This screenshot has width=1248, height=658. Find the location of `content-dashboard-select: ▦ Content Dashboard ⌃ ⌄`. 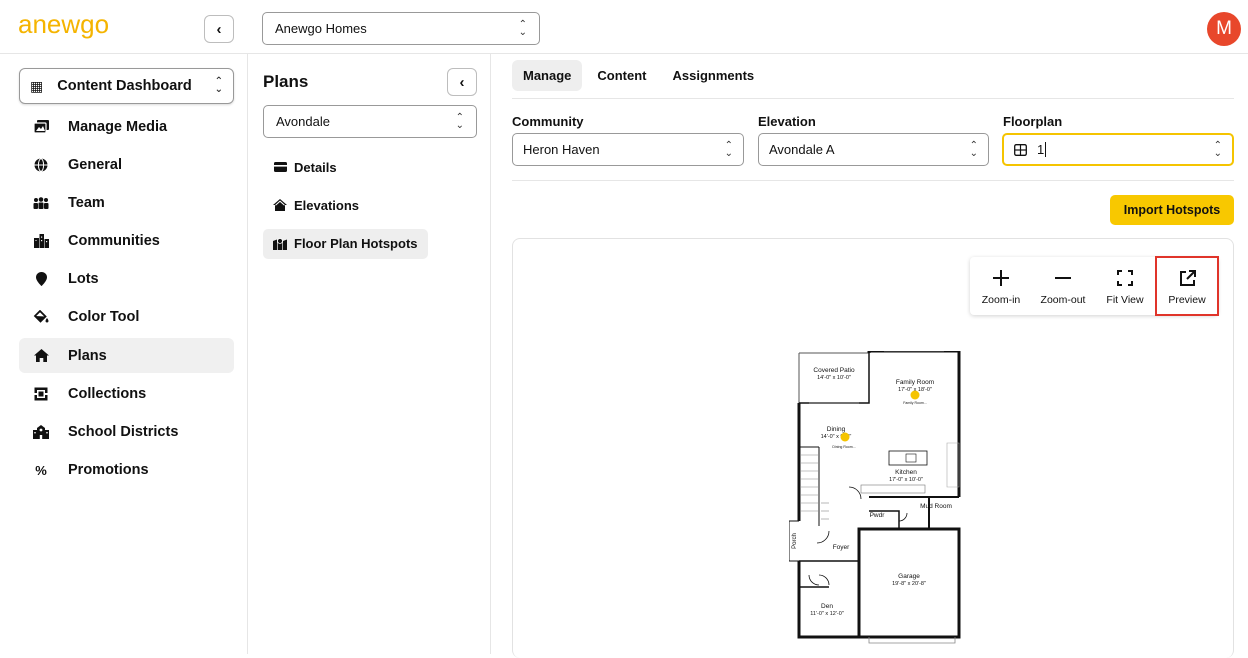

content-dashboard-select: ▦ Content Dashboard ⌃ ⌄ is located at coordinates (126, 86).